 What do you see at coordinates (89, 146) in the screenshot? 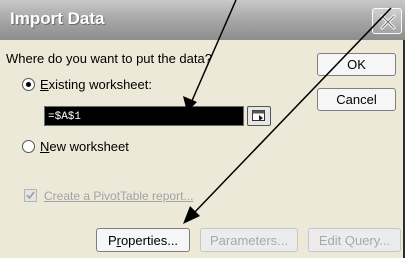
I see `new-worksheet-label-rest: ew worksheet` at bounding box center [89, 146].